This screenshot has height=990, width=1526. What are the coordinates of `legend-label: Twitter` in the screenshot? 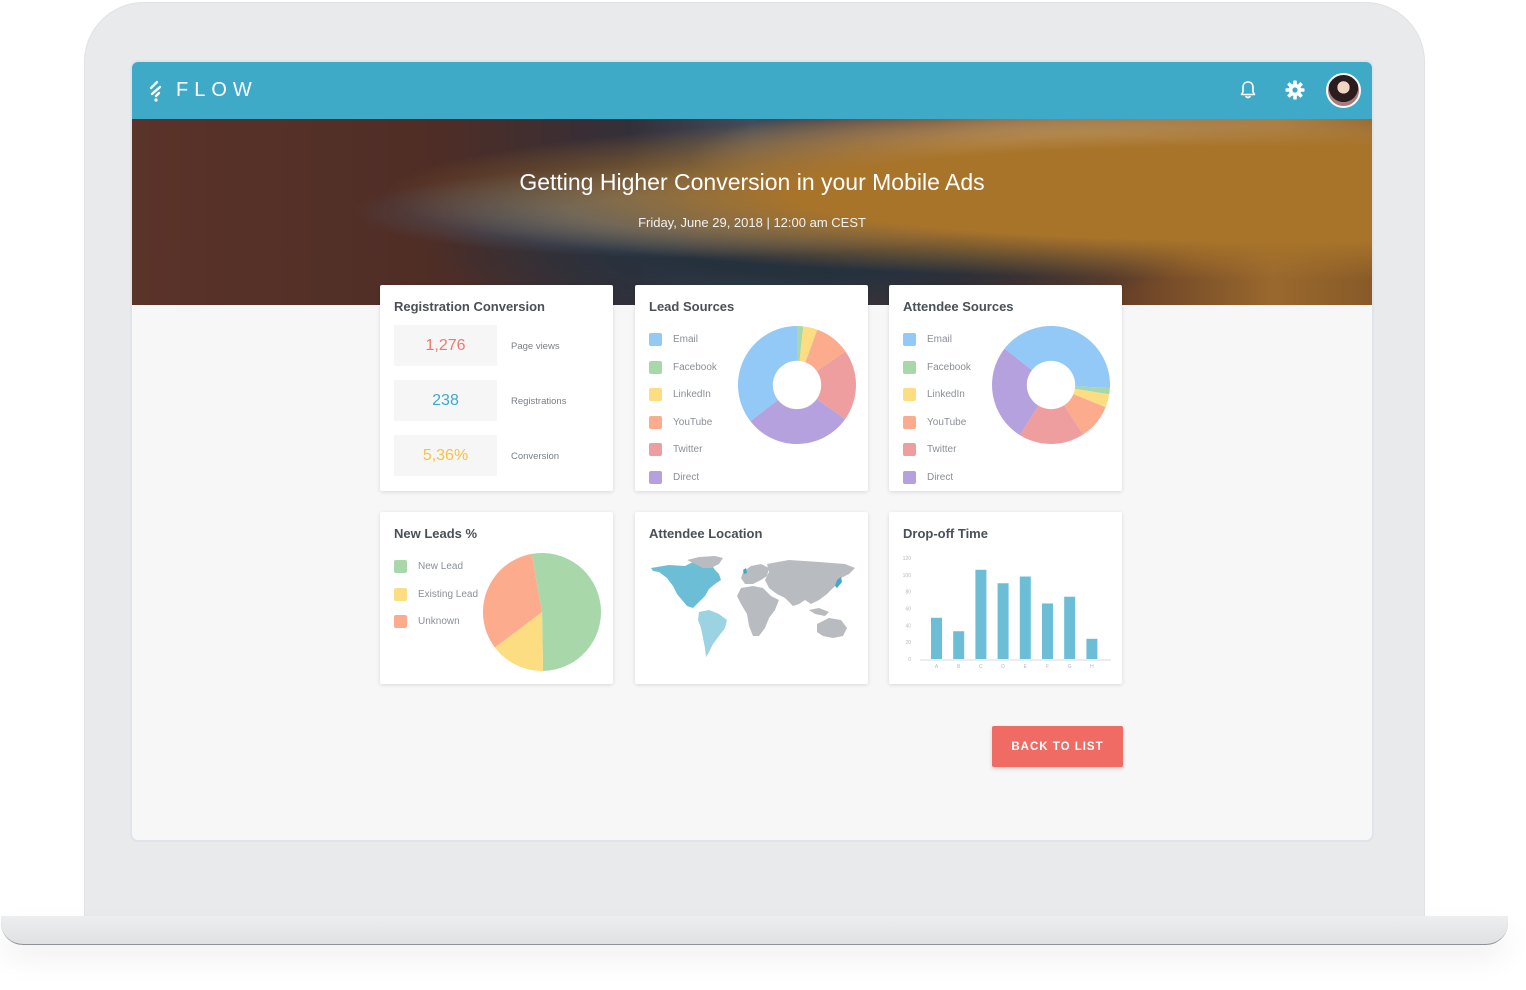 It's located at (688, 450).